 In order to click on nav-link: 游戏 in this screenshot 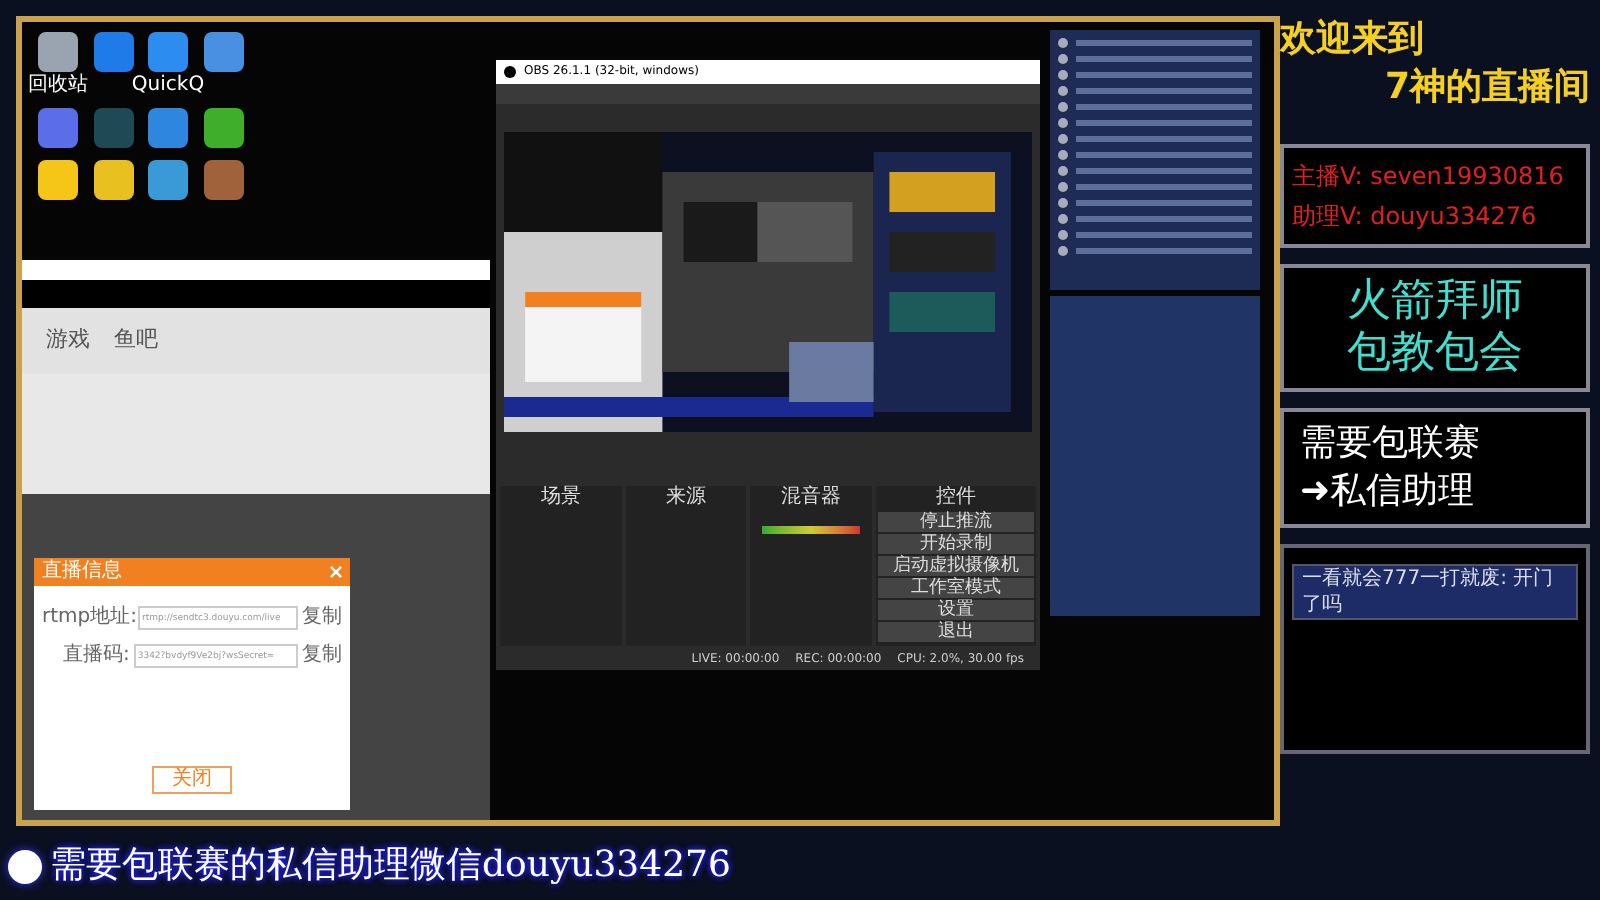, I will do `click(68, 340)`.